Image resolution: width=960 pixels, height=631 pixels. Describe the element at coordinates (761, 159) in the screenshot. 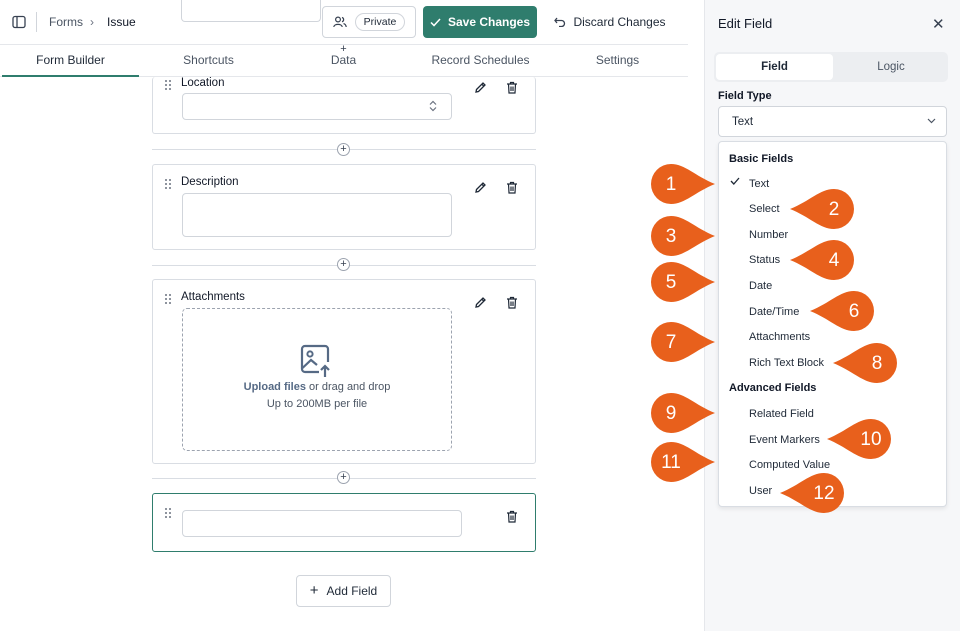

I see `basic-fields-heading: Basic Fields` at that location.